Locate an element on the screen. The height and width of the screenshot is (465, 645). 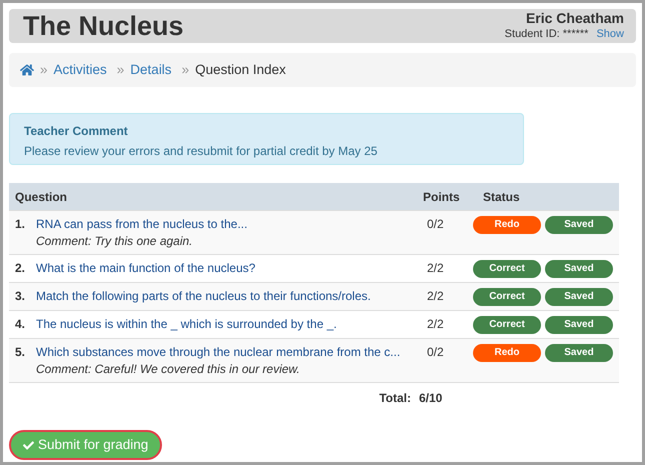
question-number: 3. is located at coordinates (20, 296).